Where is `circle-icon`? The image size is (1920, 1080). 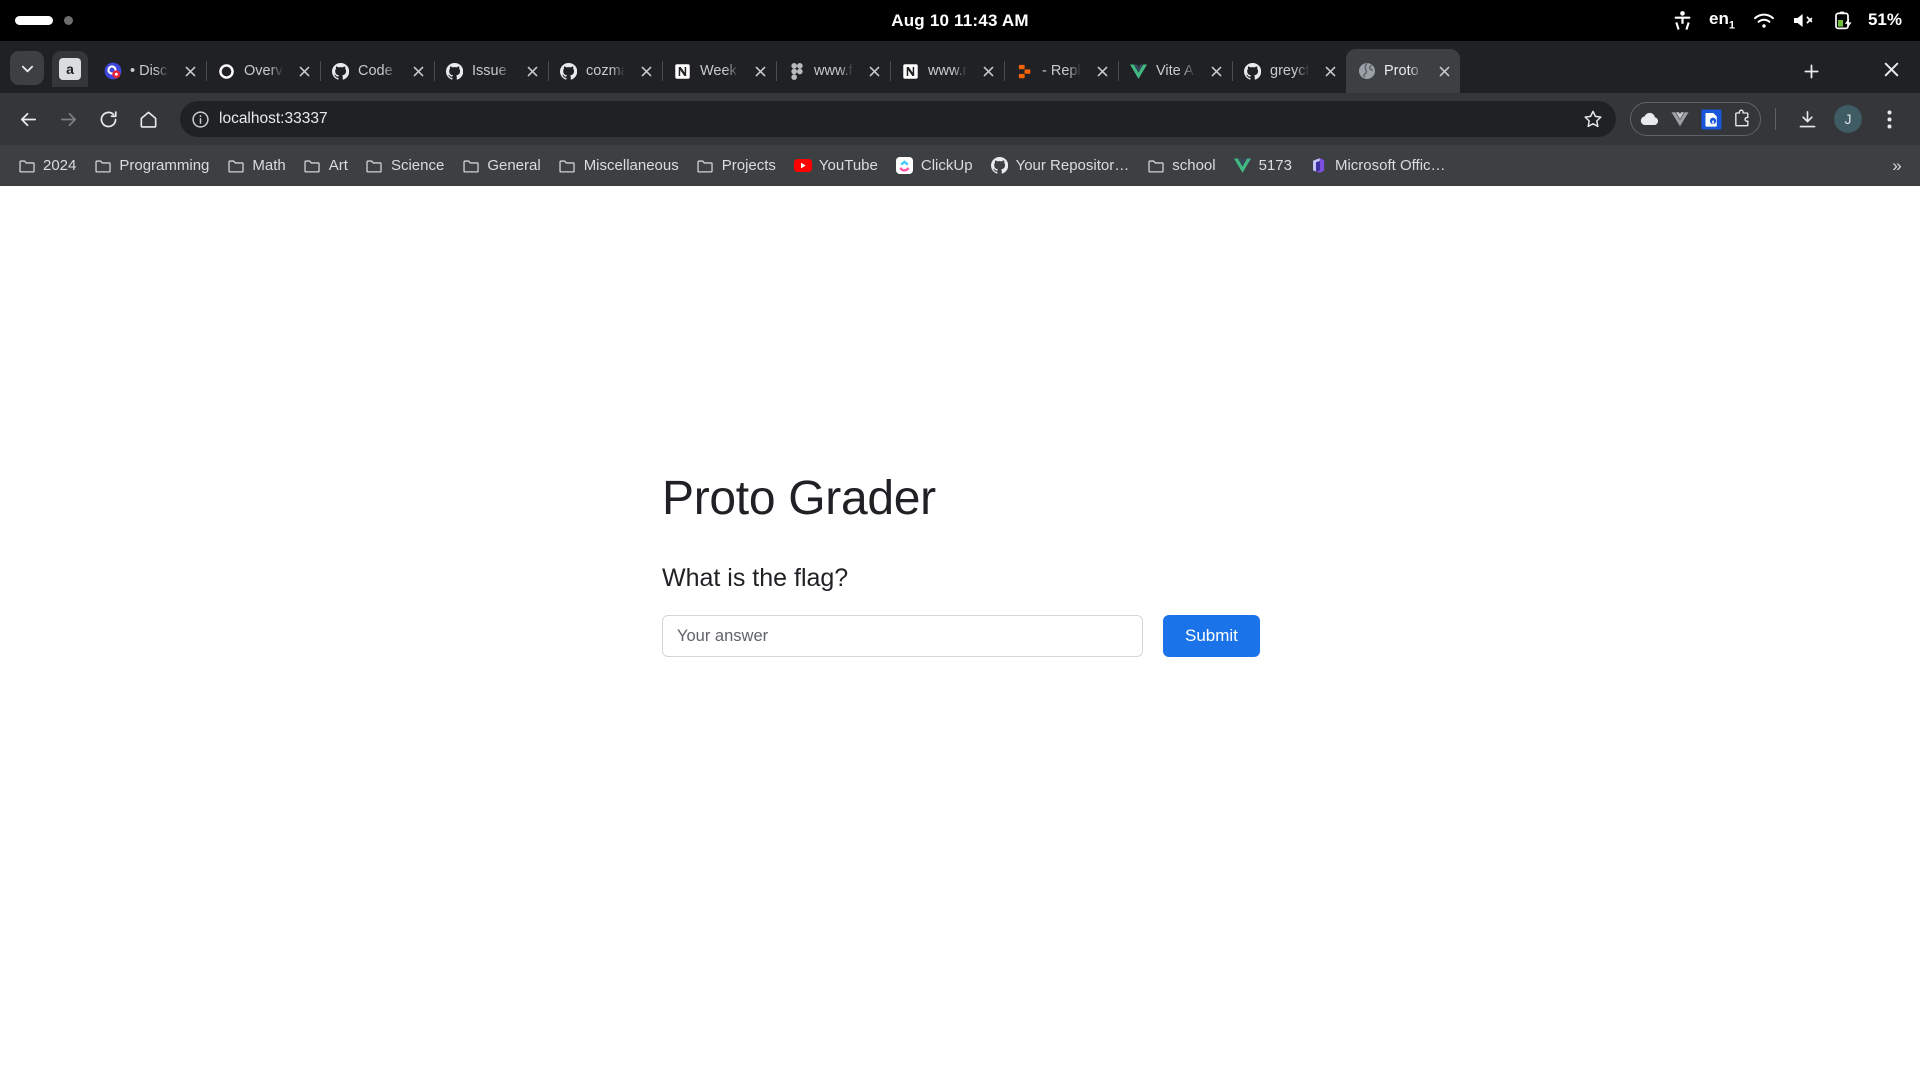
circle-icon is located at coordinates (226, 71).